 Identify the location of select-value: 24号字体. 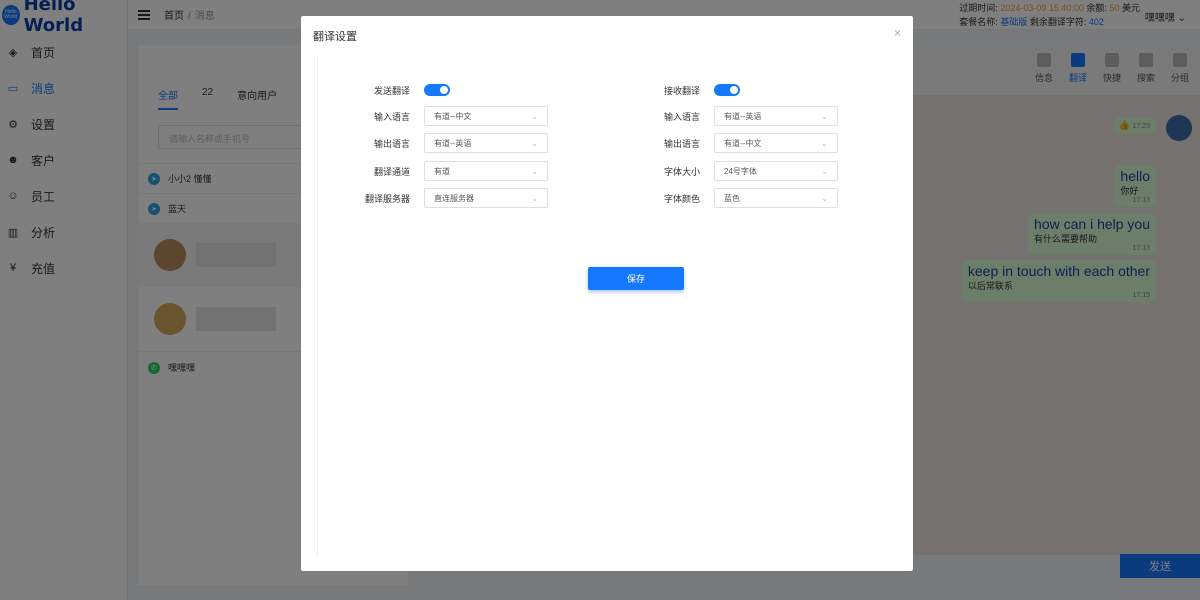
(740, 171).